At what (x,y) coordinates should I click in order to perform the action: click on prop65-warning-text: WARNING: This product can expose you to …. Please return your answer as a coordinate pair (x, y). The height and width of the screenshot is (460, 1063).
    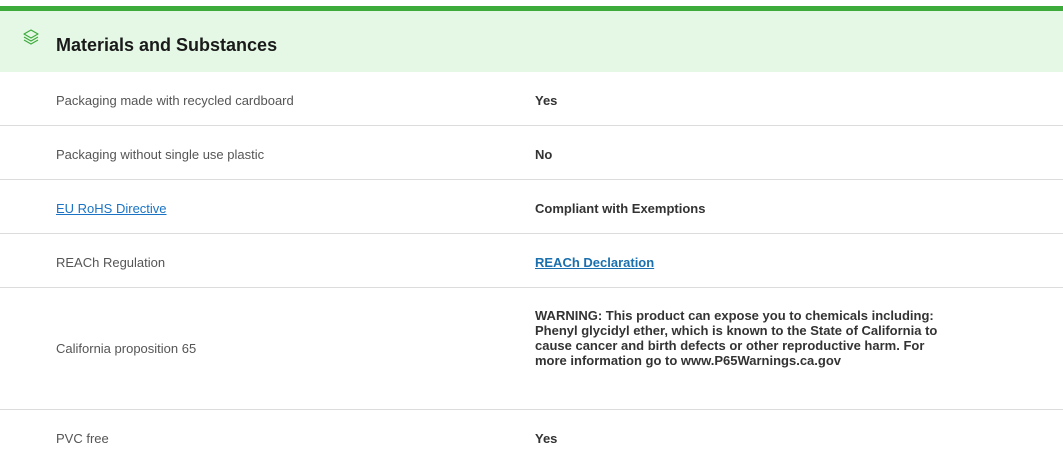
    Looking at the image, I should click on (736, 338).